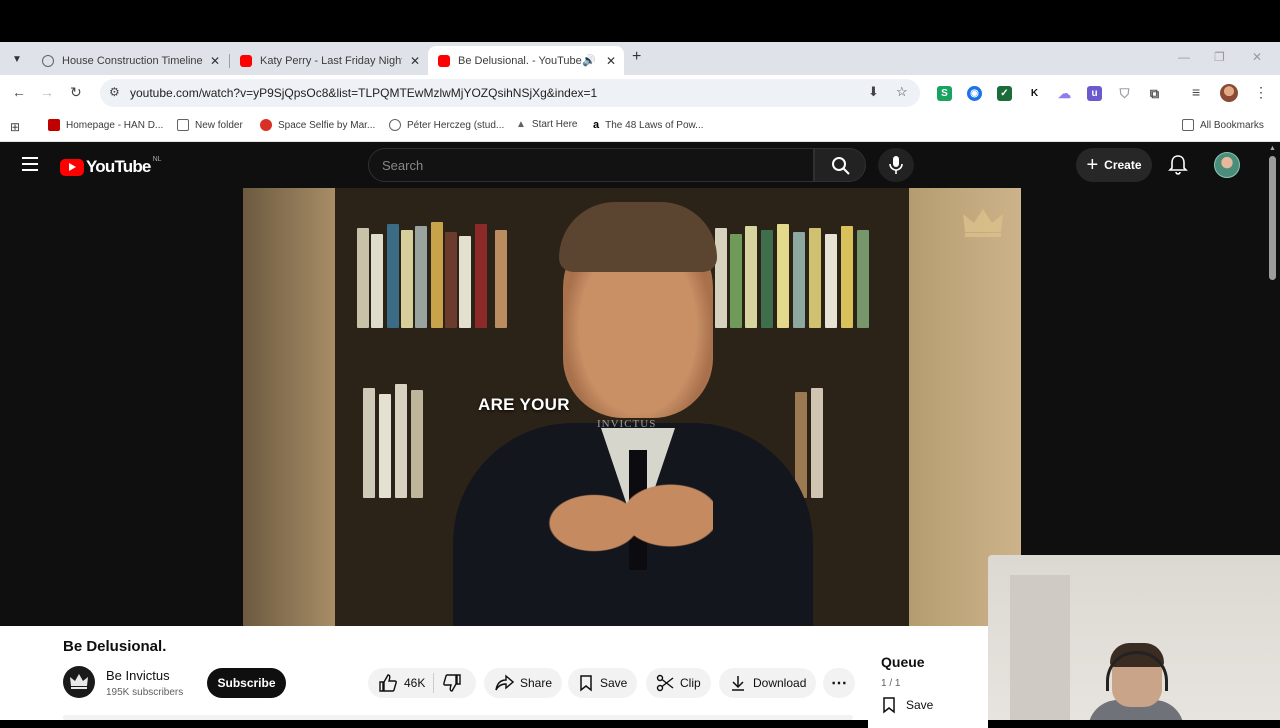 The width and height of the screenshot is (1280, 728). I want to click on save-label: Save, so click(614, 683).